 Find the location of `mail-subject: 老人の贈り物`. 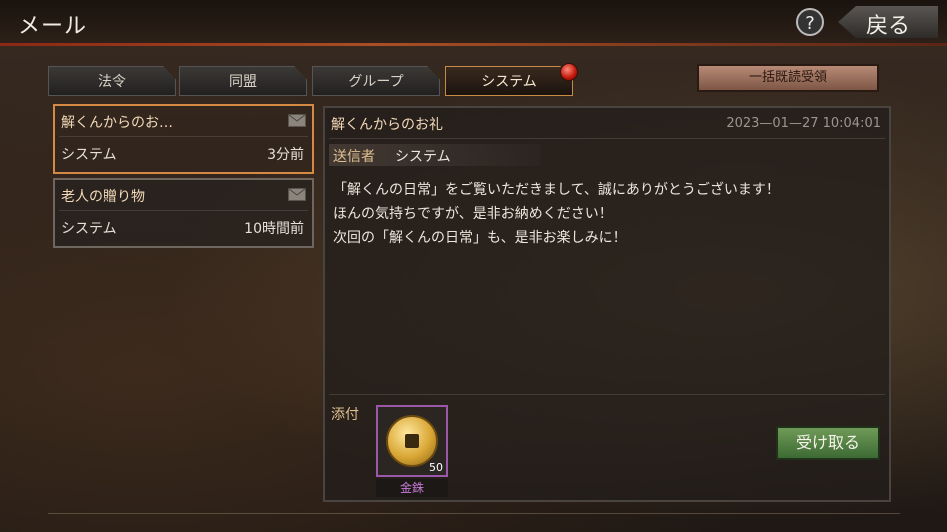

mail-subject: 老人の贈り物 is located at coordinates (103, 197).